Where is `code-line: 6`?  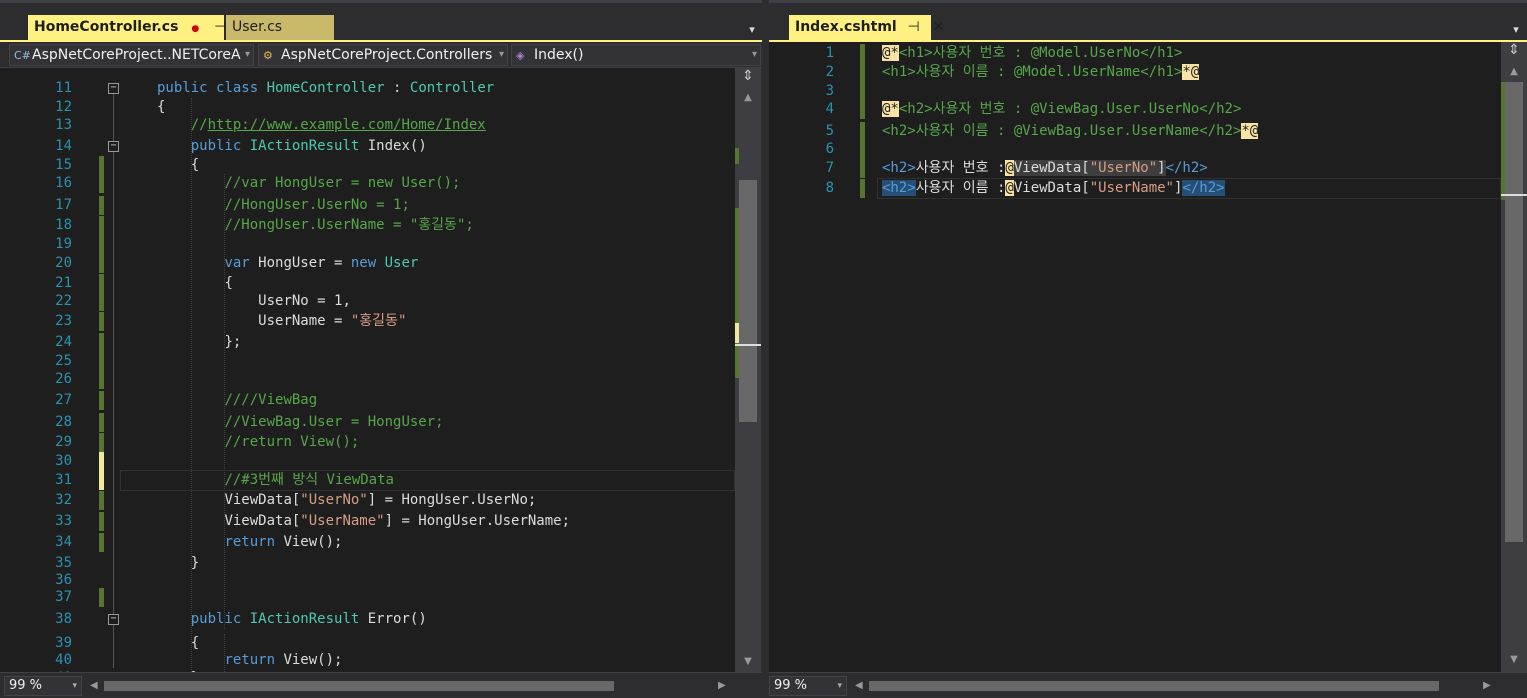
code-line: 6 is located at coordinates (1135, 149).